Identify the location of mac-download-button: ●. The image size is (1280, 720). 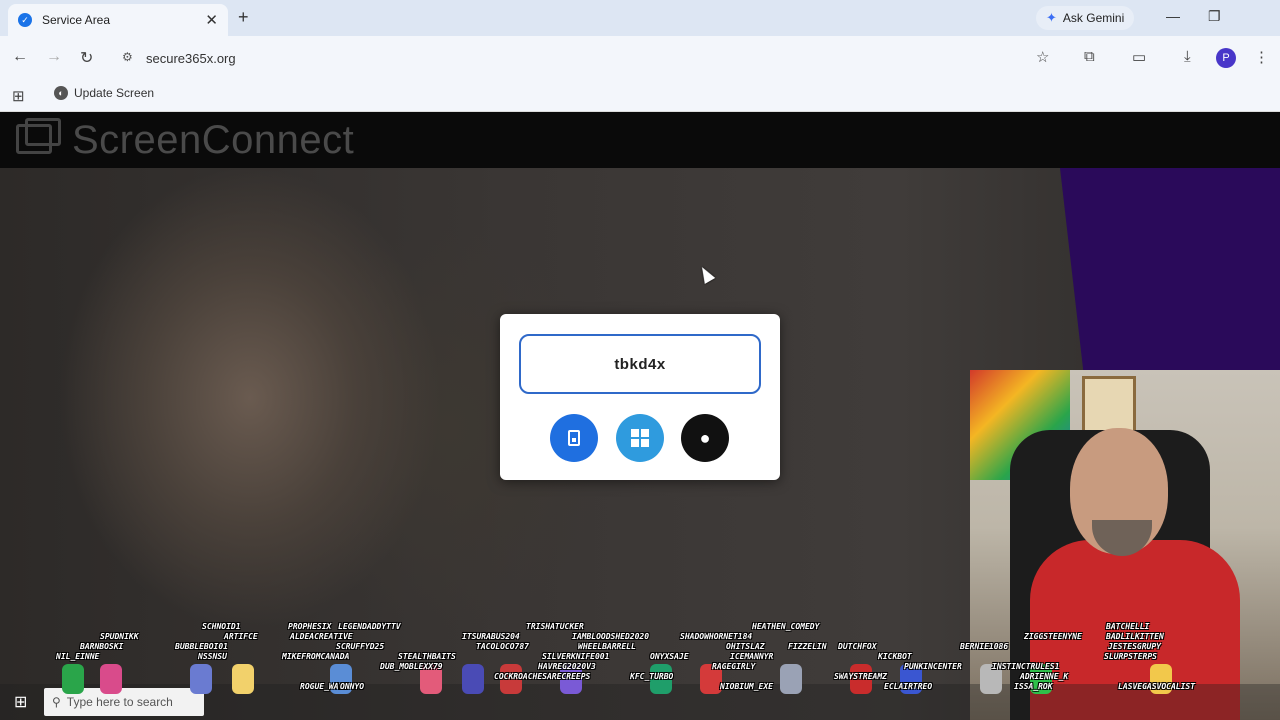
(705, 438).